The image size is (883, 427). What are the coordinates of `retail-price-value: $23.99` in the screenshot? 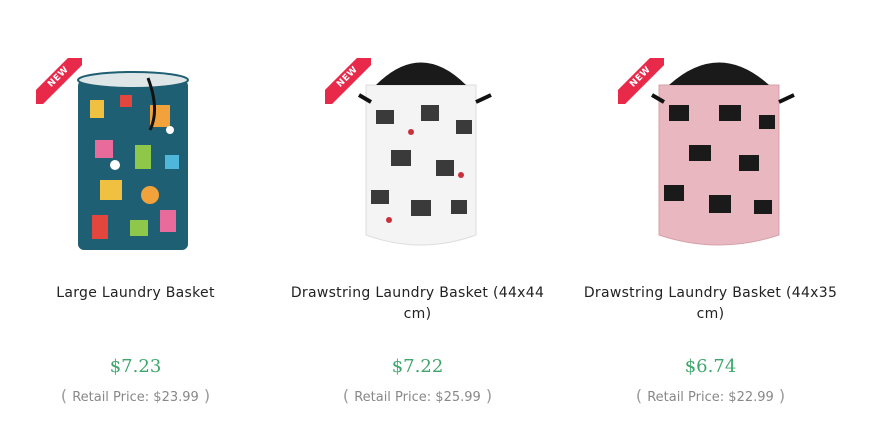 It's located at (176, 397).